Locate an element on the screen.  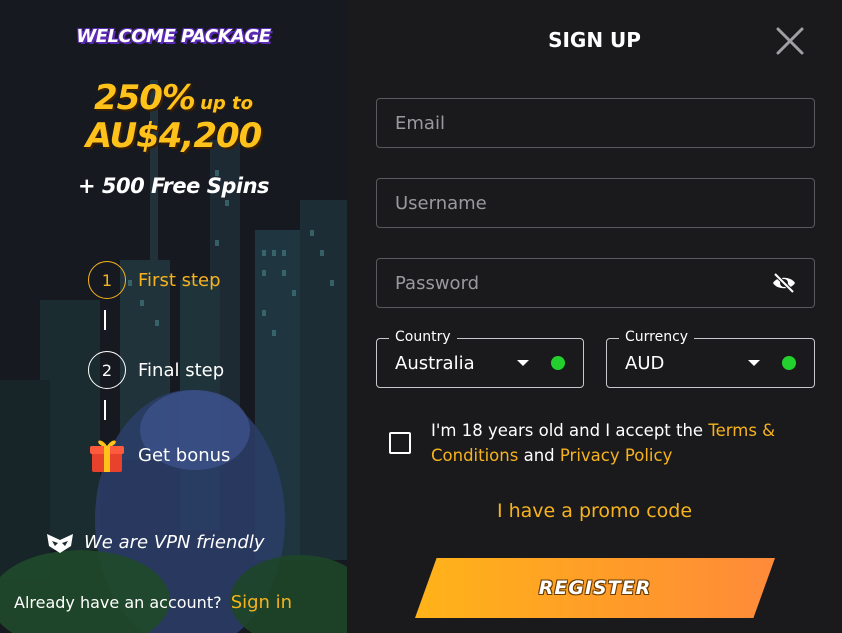
country-value: Australia is located at coordinates (435, 363).